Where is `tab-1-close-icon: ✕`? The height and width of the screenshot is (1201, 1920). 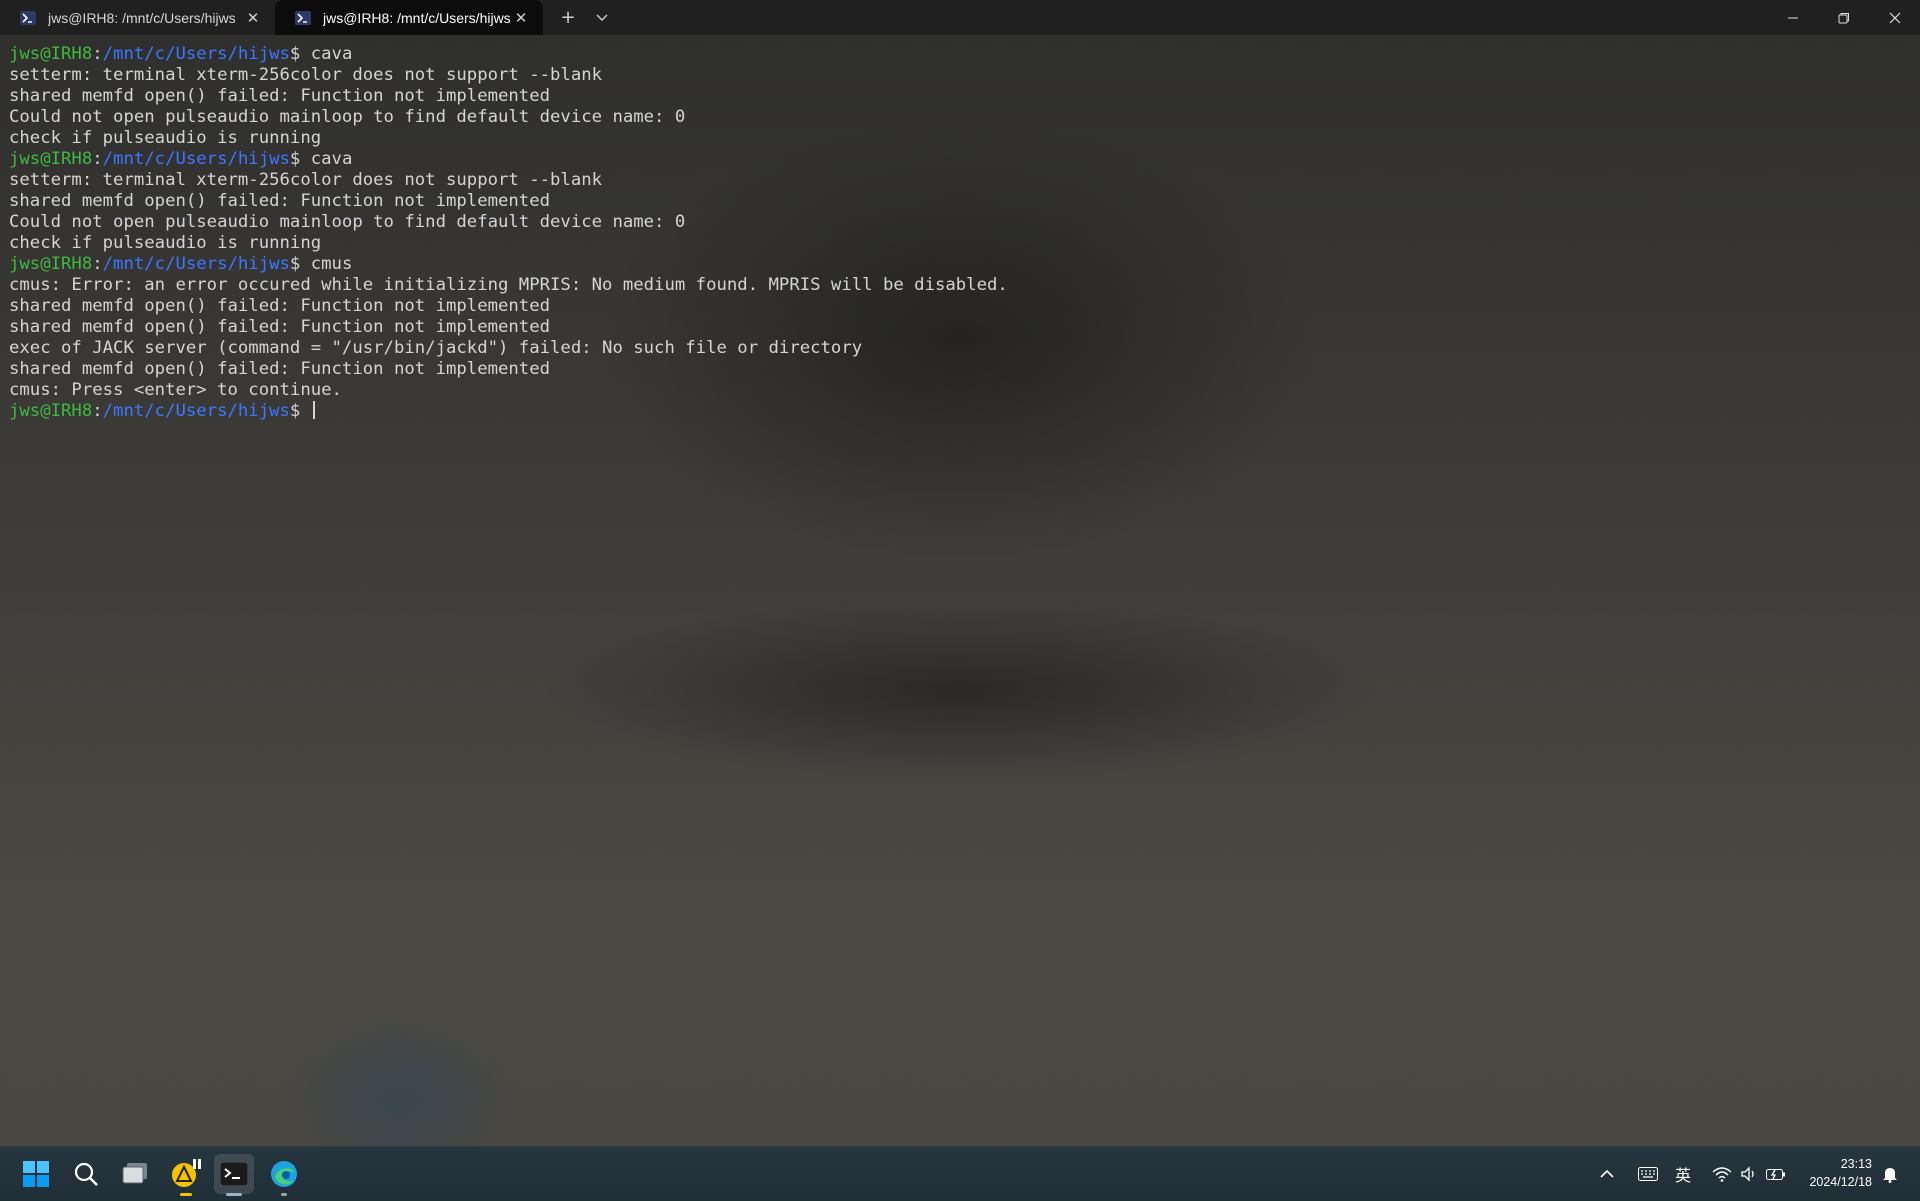
tab-1-close-icon: ✕ is located at coordinates (253, 18).